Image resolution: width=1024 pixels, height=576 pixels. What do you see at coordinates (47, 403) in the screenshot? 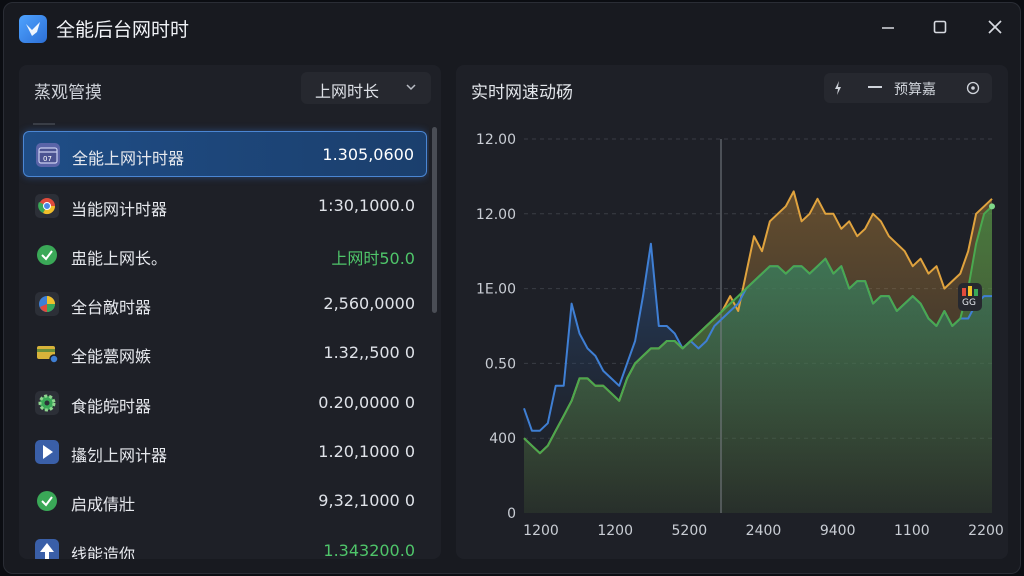
I see `gear-icon` at bounding box center [47, 403].